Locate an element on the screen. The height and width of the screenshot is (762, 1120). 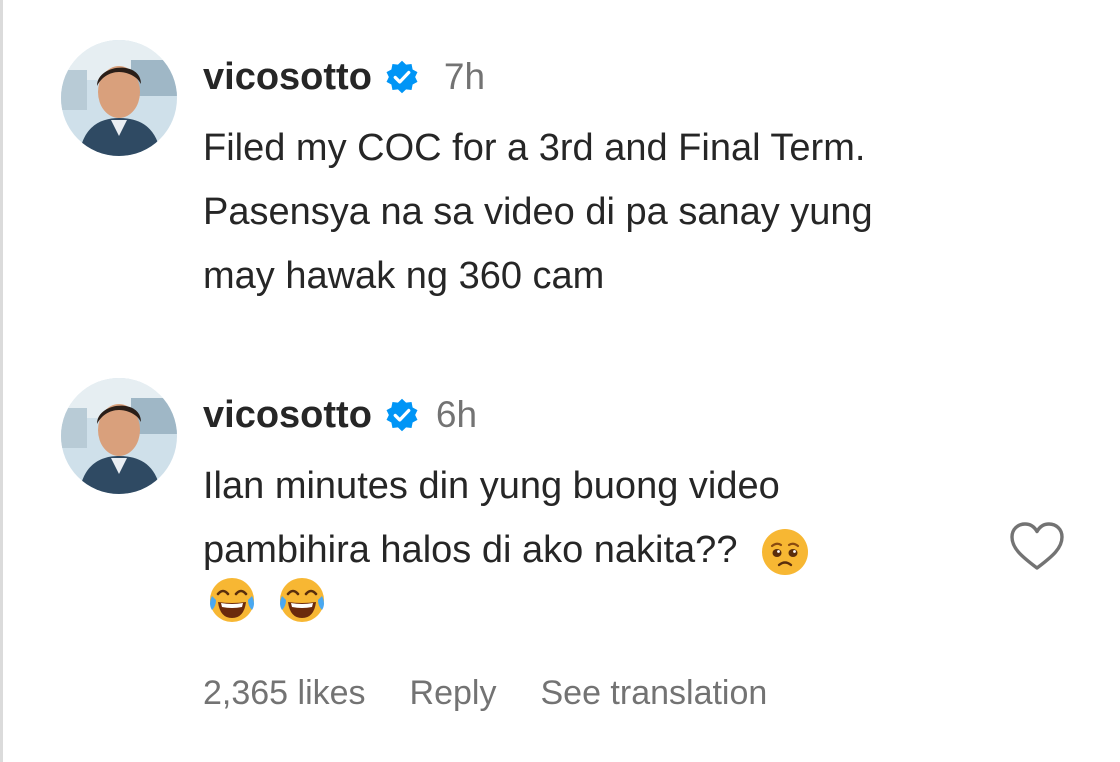
comment-line: may hawak ng 360 cam is located at coordinates (404, 276).